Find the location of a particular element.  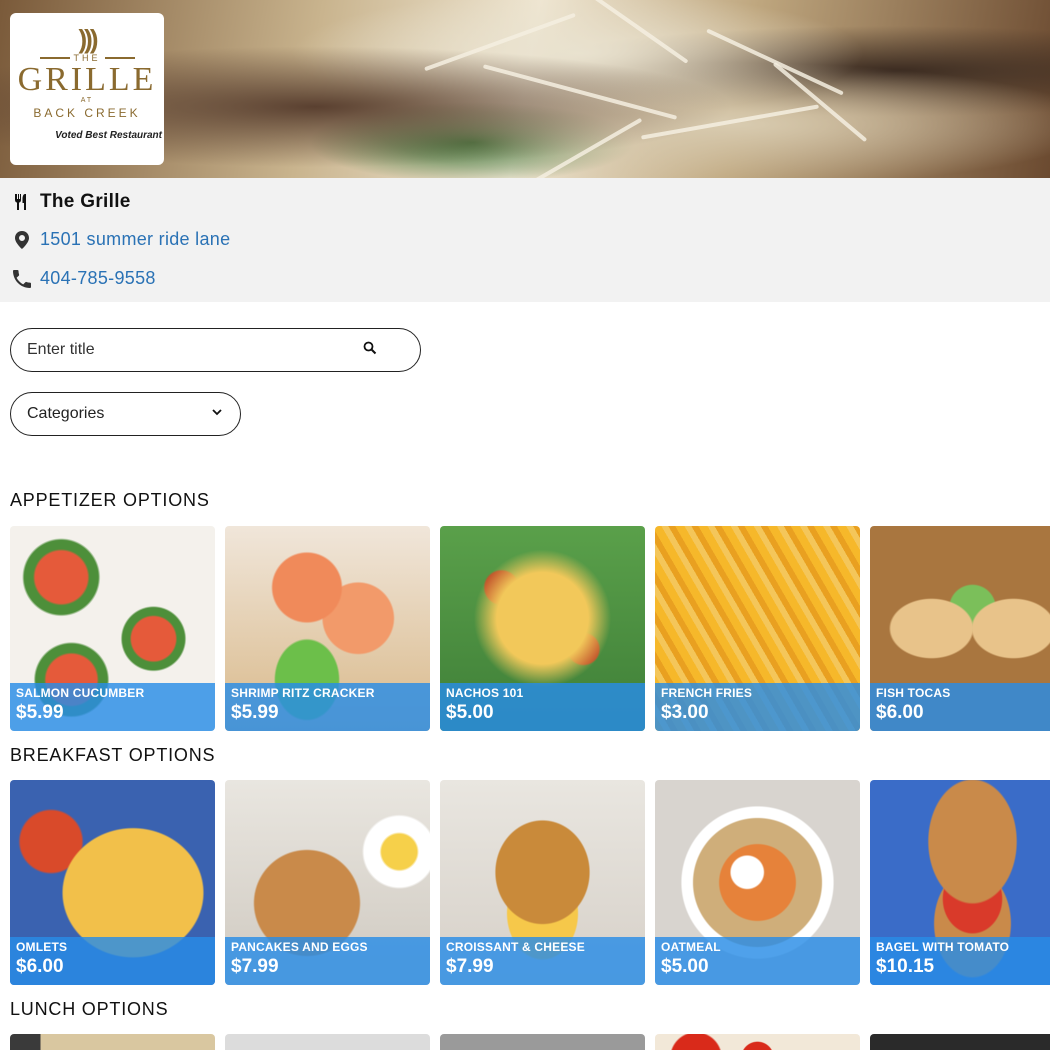

restaurant-address-row: 1501 summer ride lane is located at coordinates (121, 239).